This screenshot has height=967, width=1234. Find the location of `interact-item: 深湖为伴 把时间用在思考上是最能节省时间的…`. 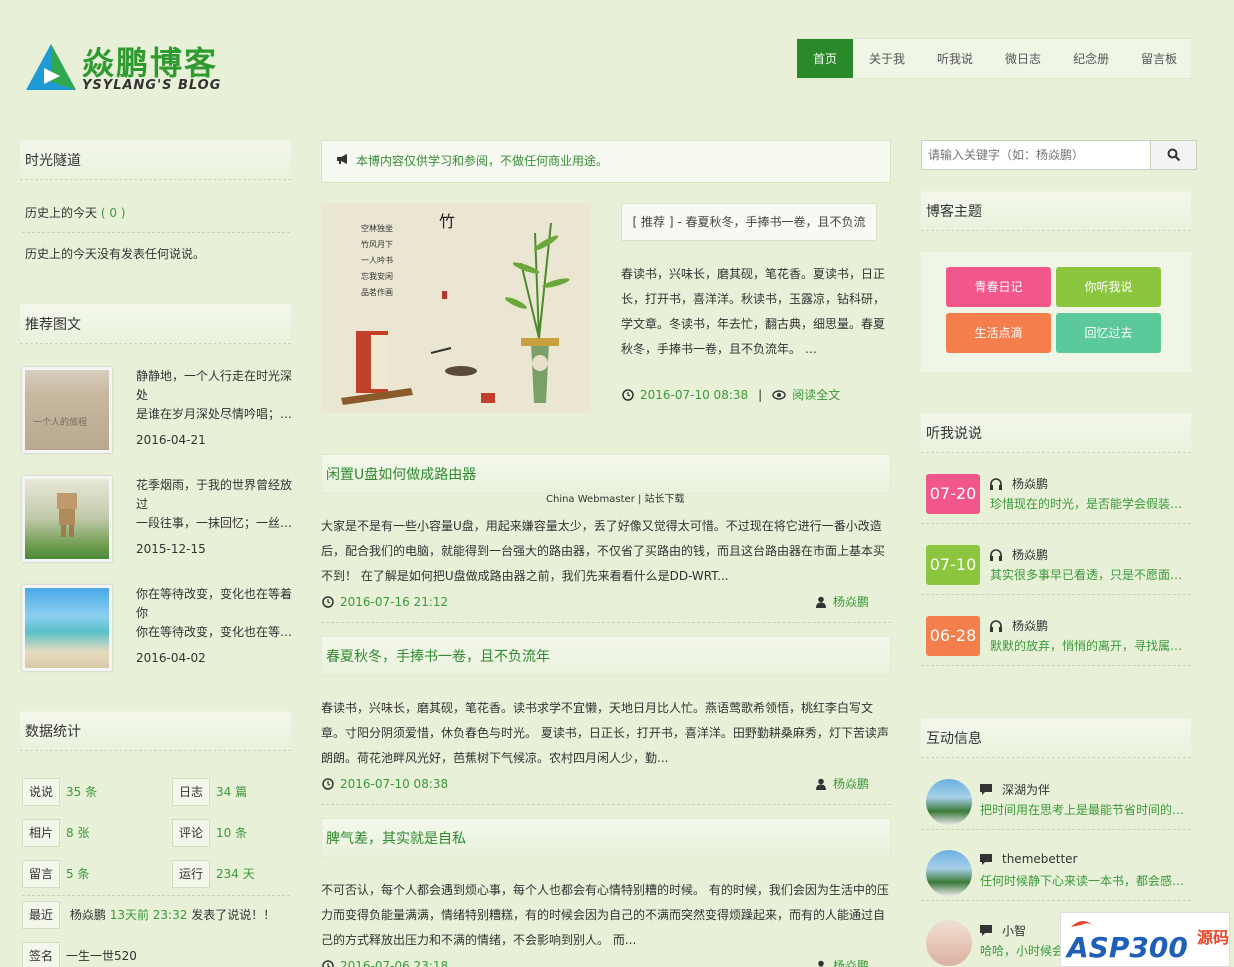

interact-item: 深湖为伴 把时间用在思考上是最能节省时间的… is located at coordinates (1058, 806).